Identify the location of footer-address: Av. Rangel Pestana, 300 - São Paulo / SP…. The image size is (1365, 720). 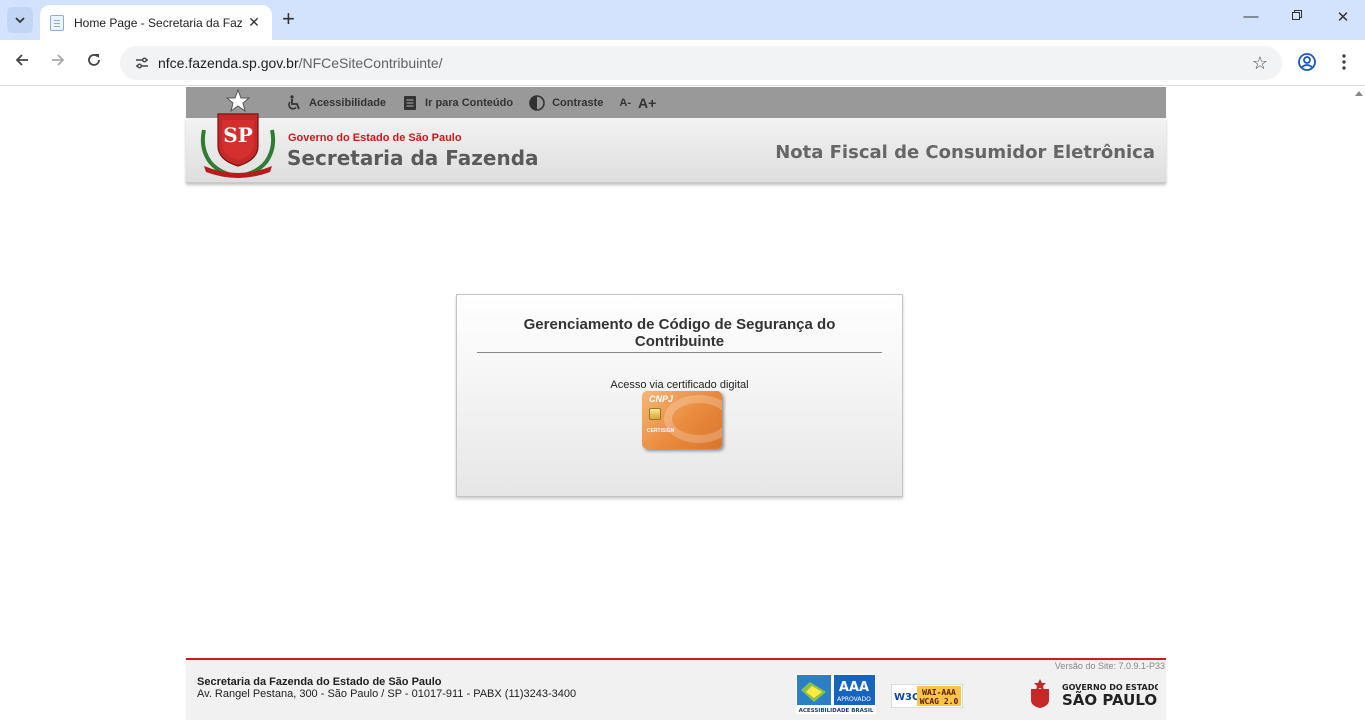
(387, 694).